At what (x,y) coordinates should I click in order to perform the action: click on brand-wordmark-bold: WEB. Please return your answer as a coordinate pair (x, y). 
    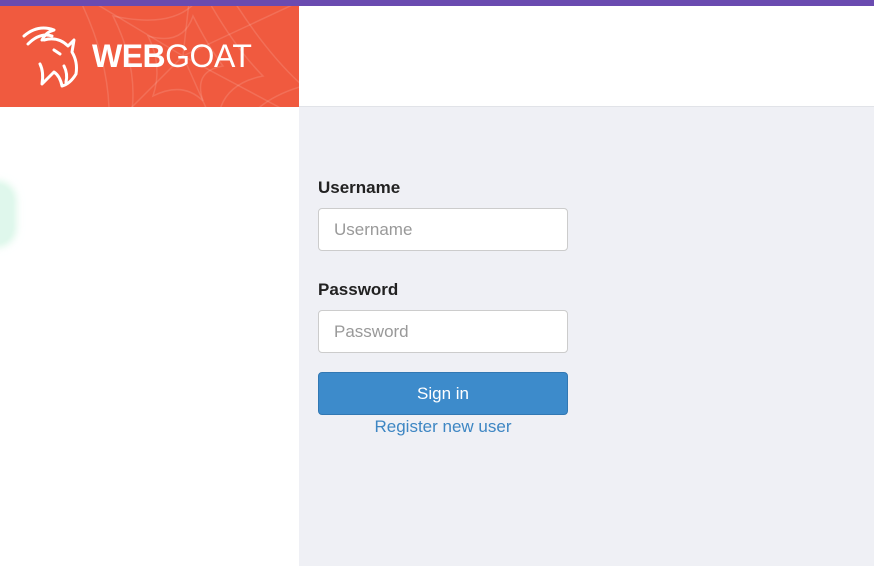
    Looking at the image, I should click on (129, 56).